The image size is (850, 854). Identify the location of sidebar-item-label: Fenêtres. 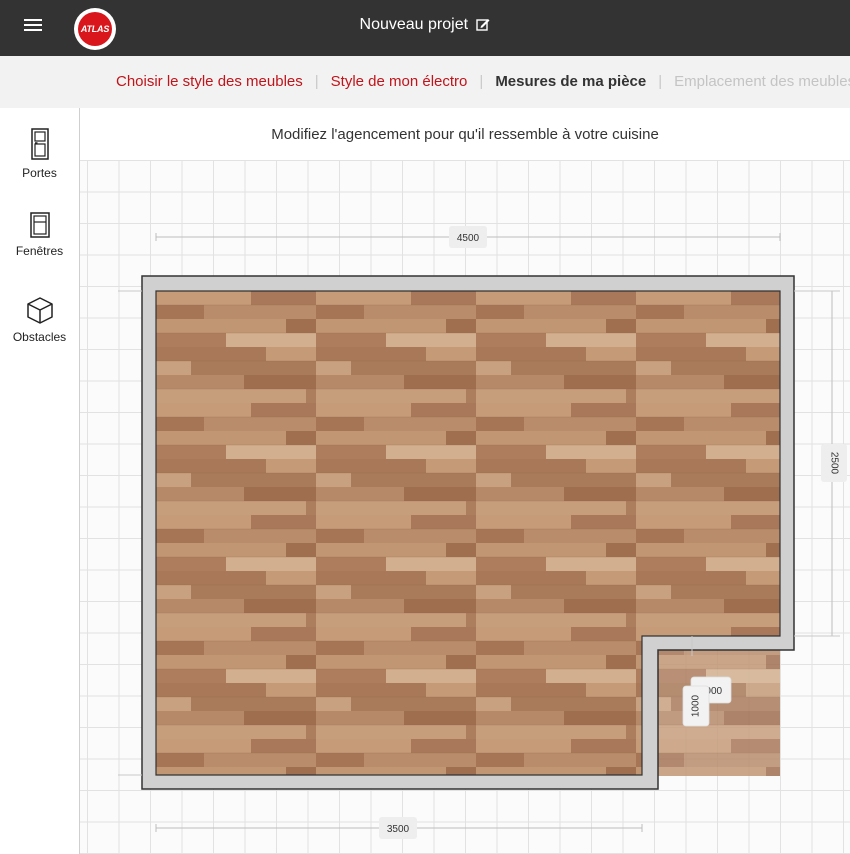
(39, 251).